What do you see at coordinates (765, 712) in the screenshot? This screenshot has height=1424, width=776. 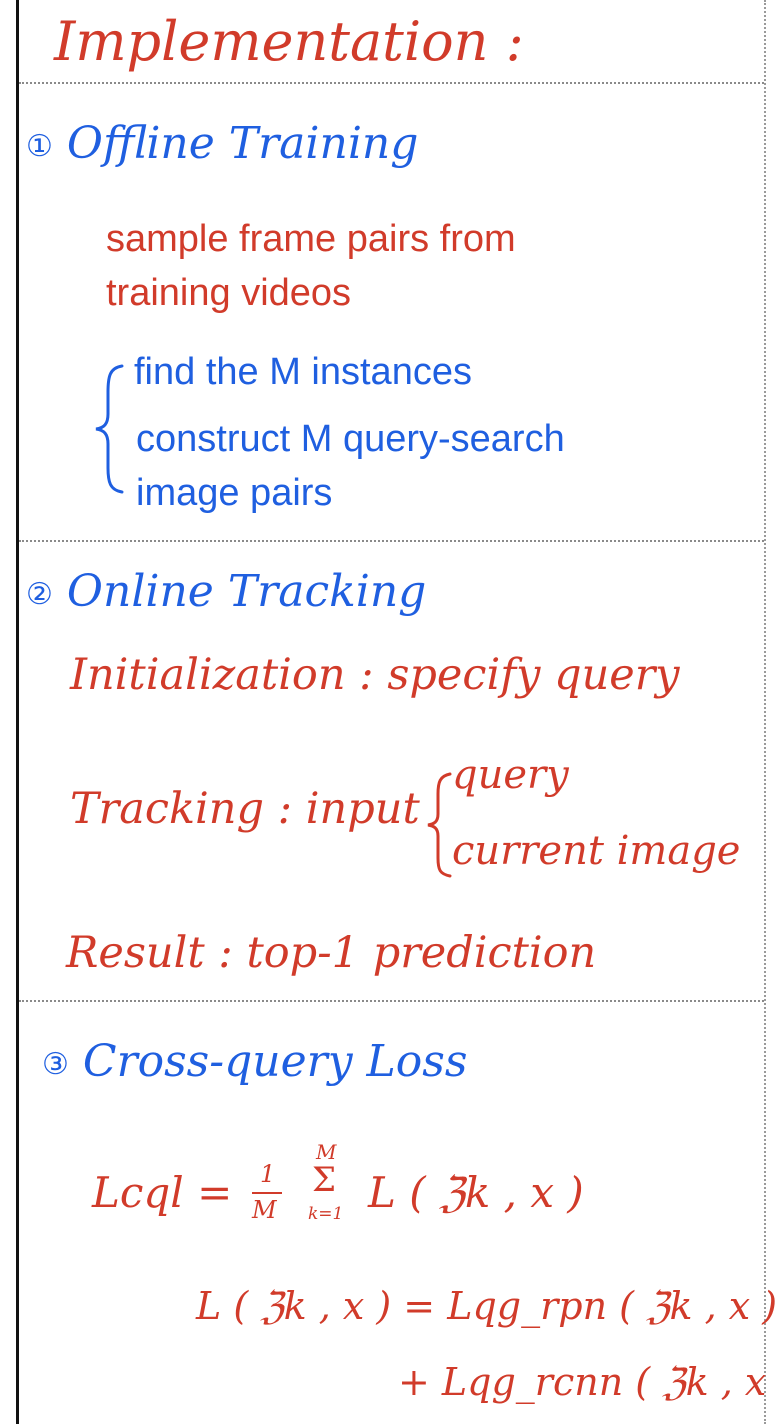 I see `page-right-border` at bounding box center [765, 712].